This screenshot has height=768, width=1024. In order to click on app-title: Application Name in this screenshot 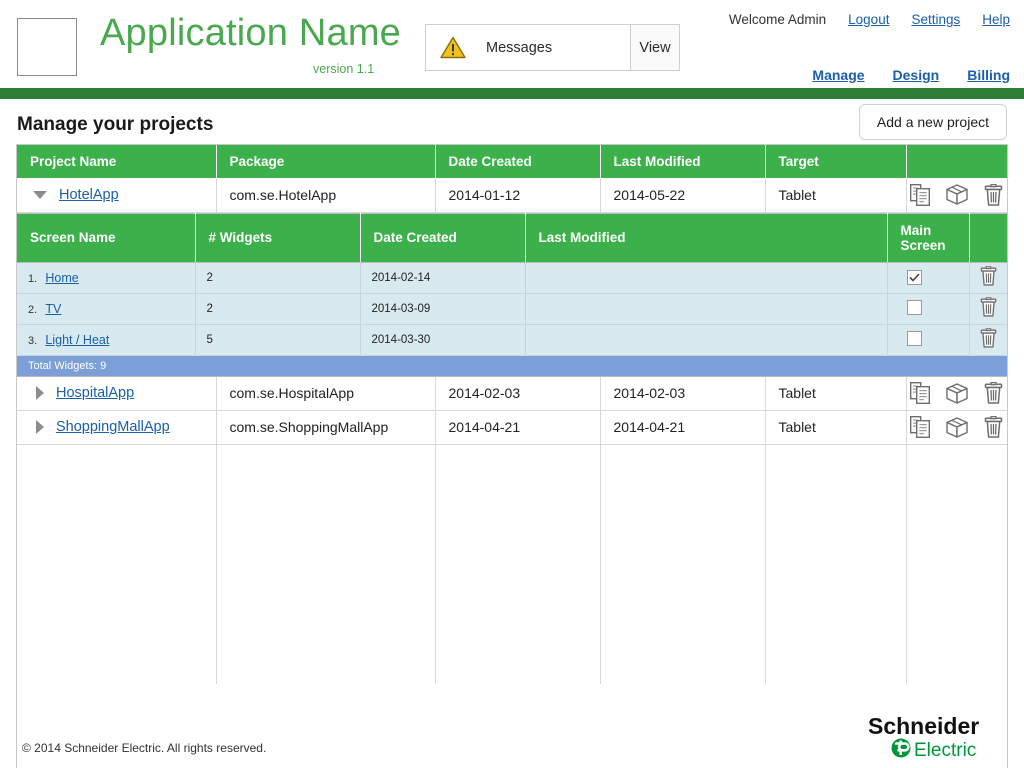, I will do `click(251, 33)`.